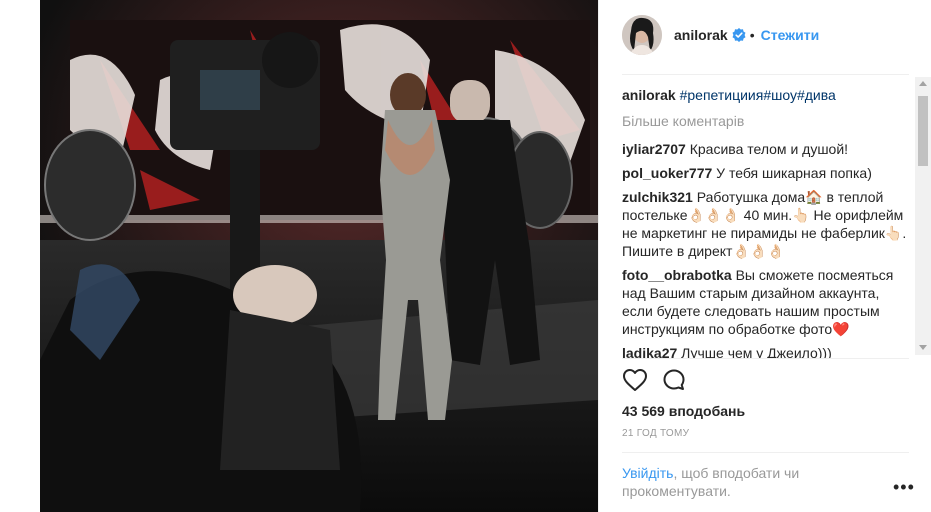 The width and height of the screenshot is (931, 512). Describe the element at coordinates (654, 149) in the screenshot. I see `comment-username: iyliar2707` at that location.